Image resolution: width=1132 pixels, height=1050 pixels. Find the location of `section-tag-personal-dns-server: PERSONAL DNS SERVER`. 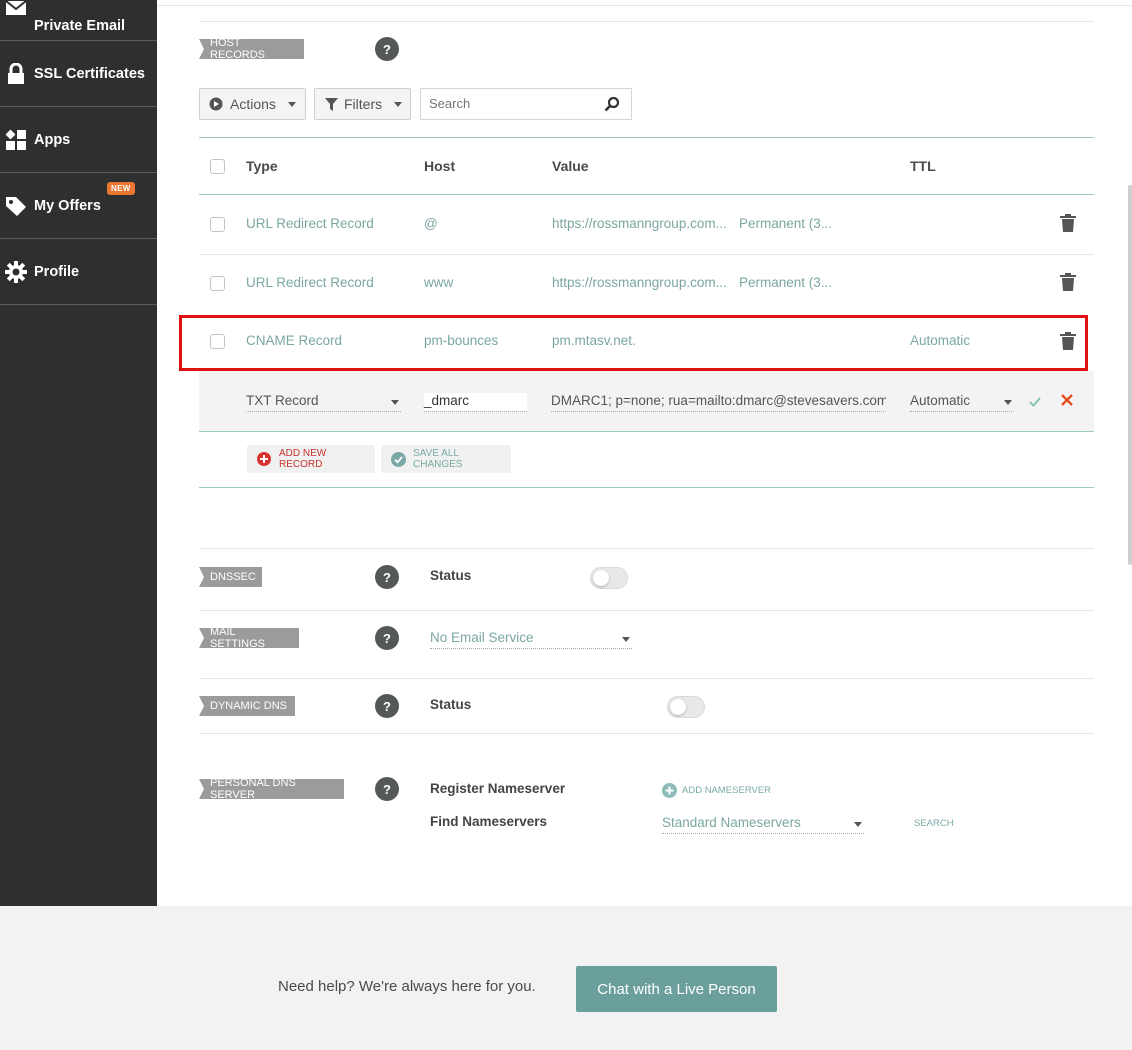

section-tag-personal-dns-server: PERSONAL DNS SERVER is located at coordinates (271, 789).